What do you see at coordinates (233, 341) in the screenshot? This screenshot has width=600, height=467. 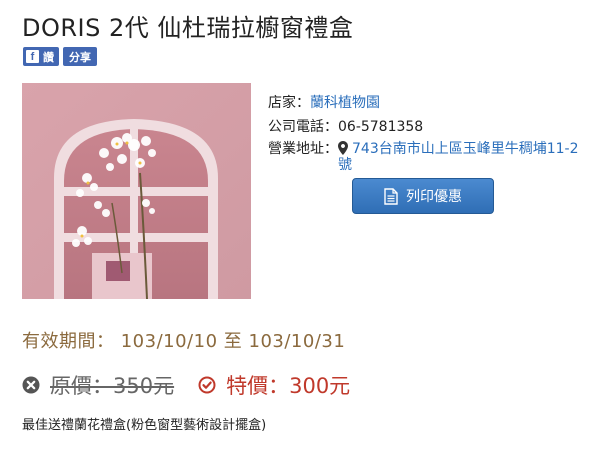 I see `validity-to: 至` at bounding box center [233, 341].